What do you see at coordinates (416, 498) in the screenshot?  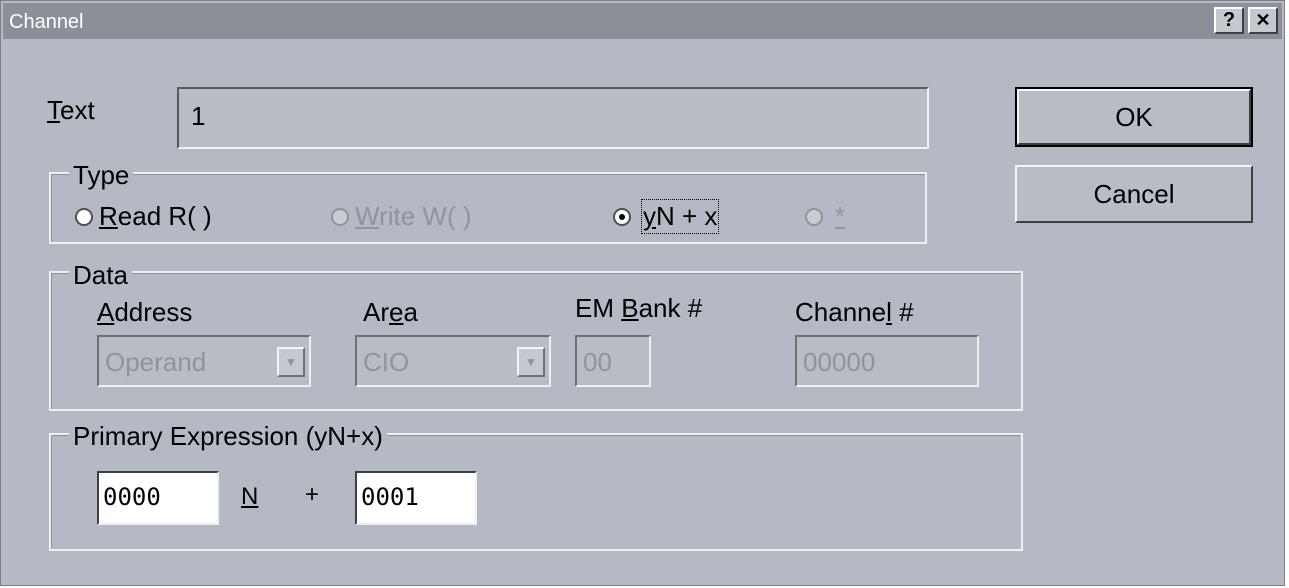 I see `x-value-input: 0001` at bounding box center [416, 498].